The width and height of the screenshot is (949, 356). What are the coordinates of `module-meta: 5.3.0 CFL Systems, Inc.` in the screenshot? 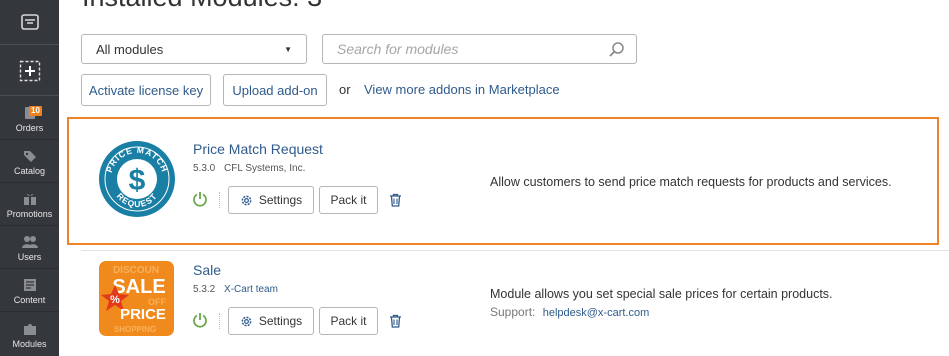 It's located at (249, 168).